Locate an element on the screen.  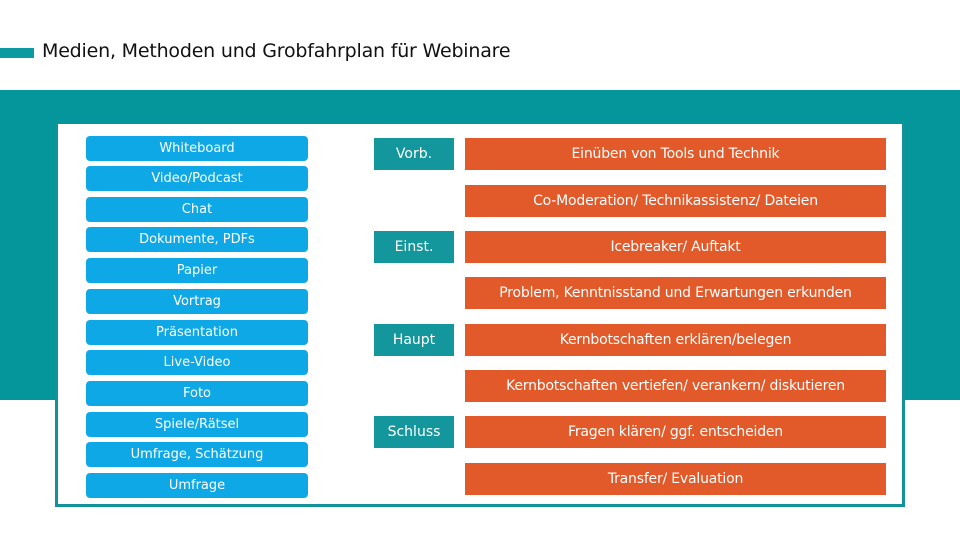
media-item: Video/Podcast is located at coordinates (197, 178).